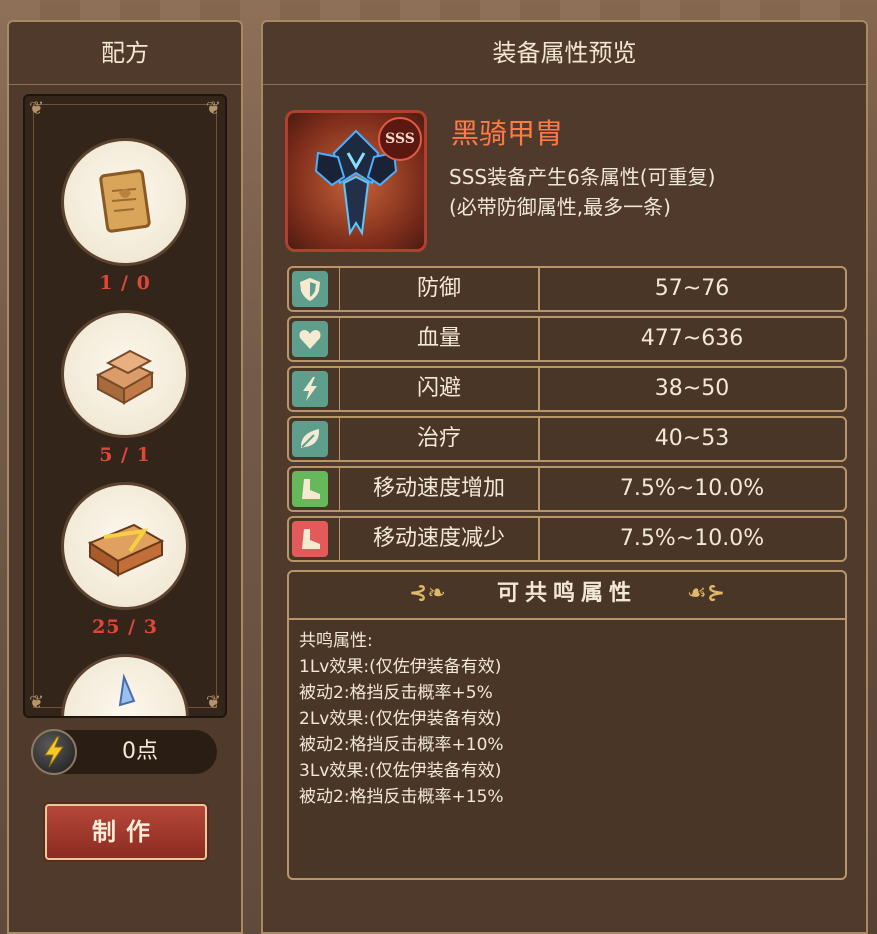 Image resolution: width=877 pixels, height=934 pixels. I want to click on attribute-row-defense: 防御 57~76, so click(567, 289).